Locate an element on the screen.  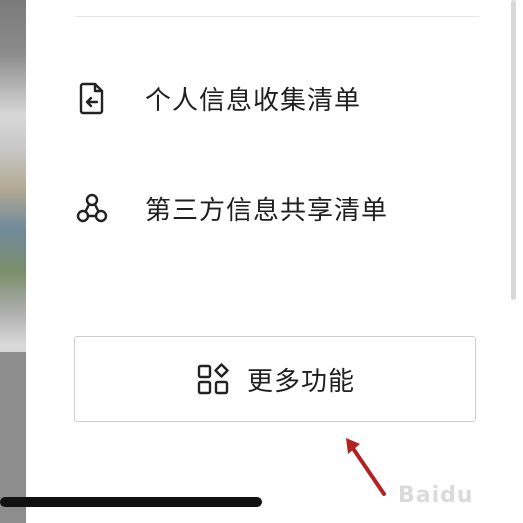
menu-item-label: 第三方信息共享清单 is located at coordinates (267, 210).